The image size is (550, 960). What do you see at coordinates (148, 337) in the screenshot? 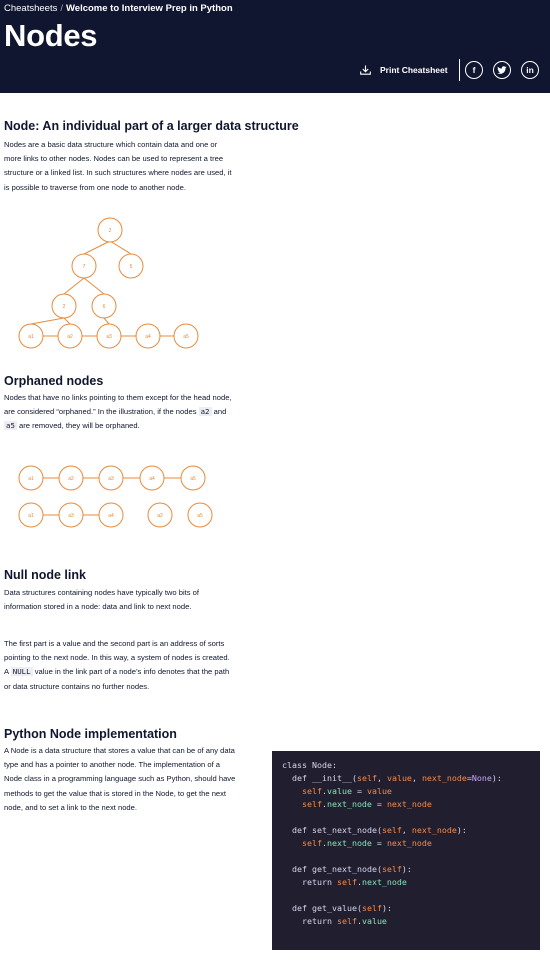
I see `list-node-label: a4` at bounding box center [148, 337].